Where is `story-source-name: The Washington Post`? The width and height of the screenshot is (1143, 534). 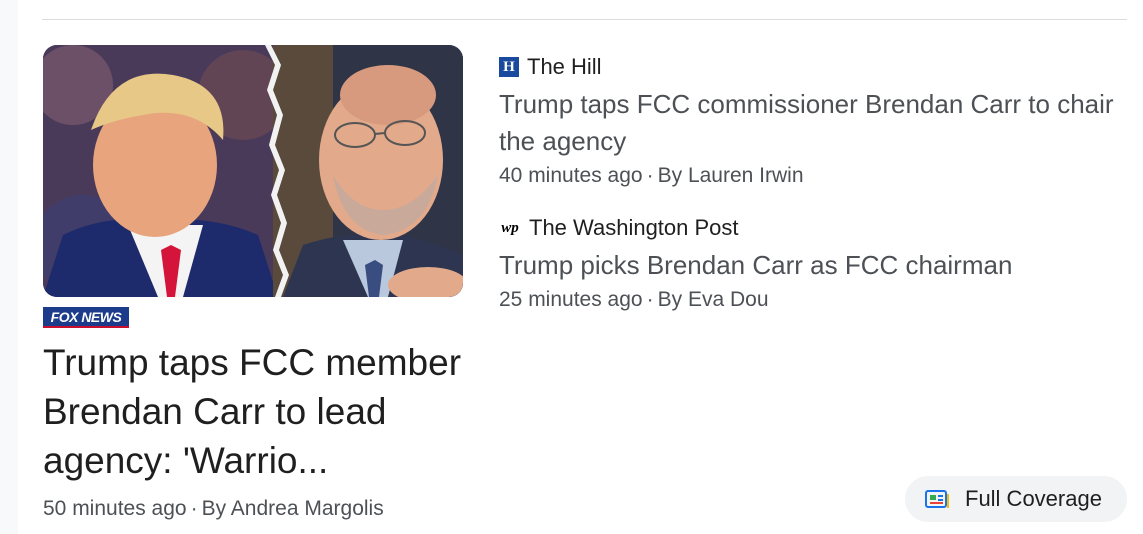
story-source-name: The Washington Post is located at coordinates (634, 227).